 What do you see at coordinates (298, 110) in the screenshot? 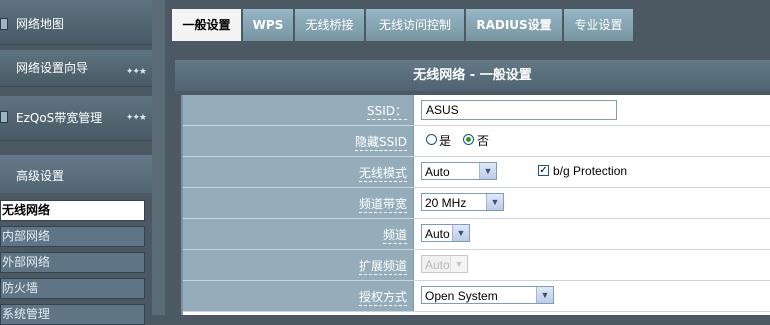
I see `ssid-label-cell: SSID：` at bounding box center [298, 110].